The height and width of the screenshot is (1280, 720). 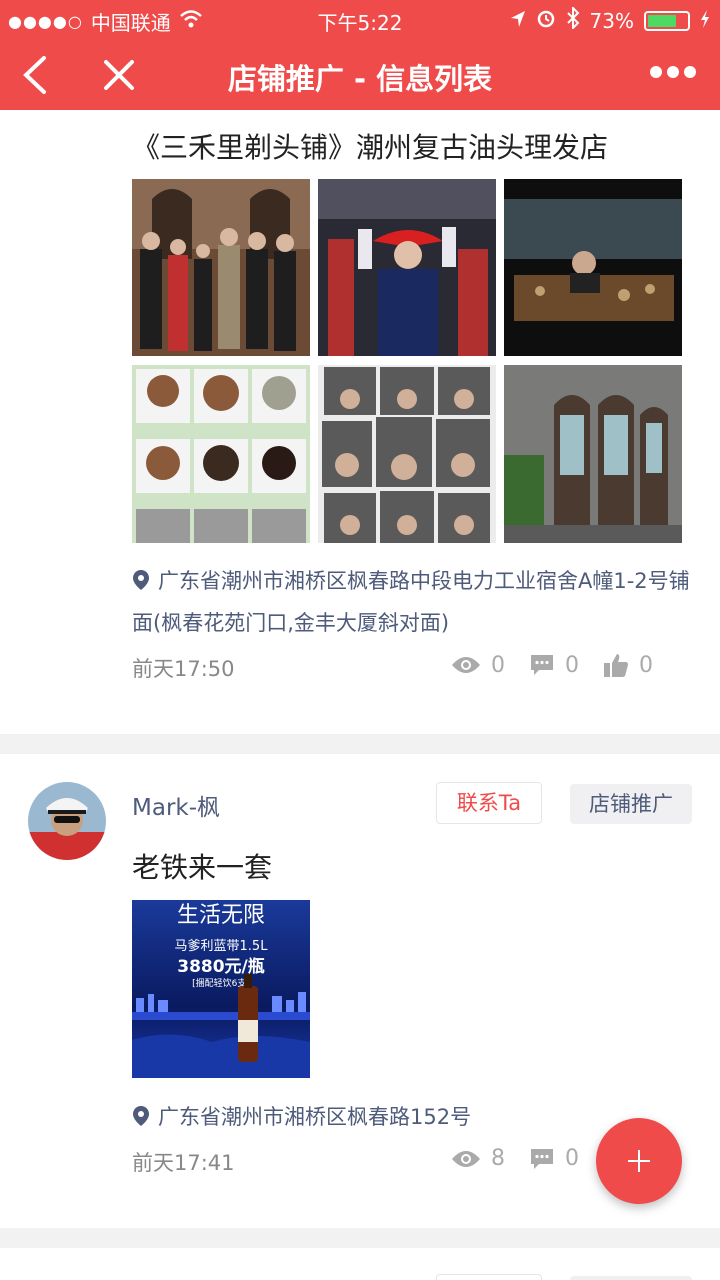 I want to click on view-count: 0, so click(x=478, y=665).